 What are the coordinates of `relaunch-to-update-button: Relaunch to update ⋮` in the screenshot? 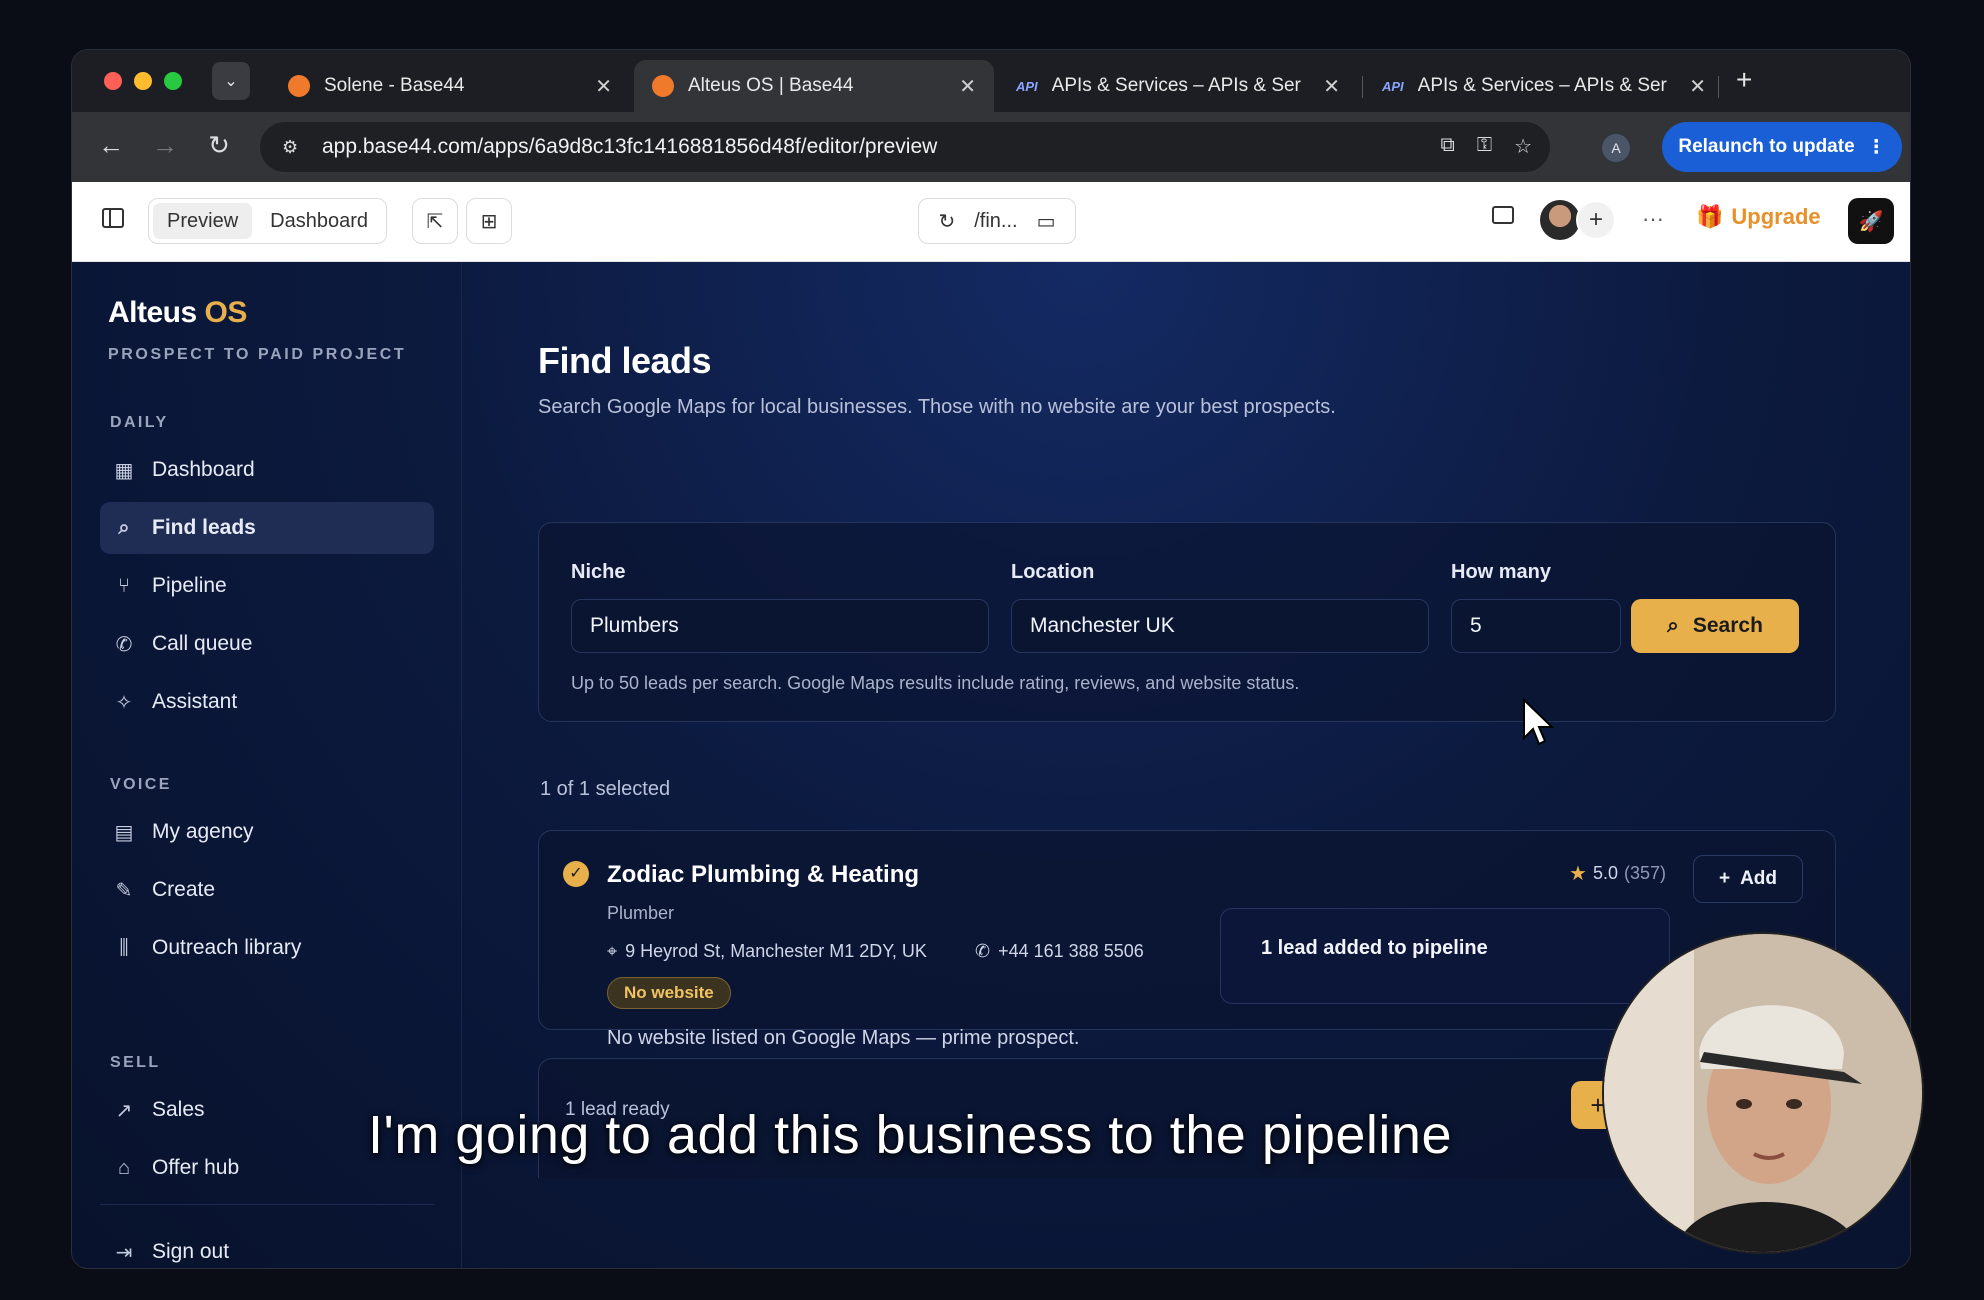 It's located at (1782, 147).